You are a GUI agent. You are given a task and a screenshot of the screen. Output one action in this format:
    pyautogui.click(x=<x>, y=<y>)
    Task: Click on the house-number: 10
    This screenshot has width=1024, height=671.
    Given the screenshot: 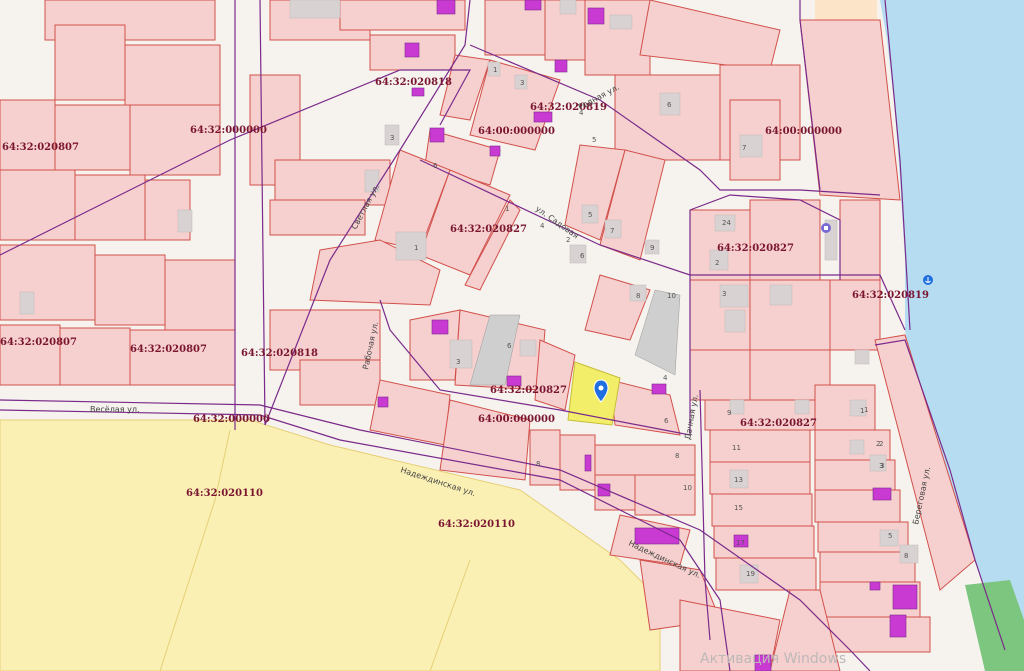 What is the action you would take?
    pyautogui.click(x=671, y=296)
    